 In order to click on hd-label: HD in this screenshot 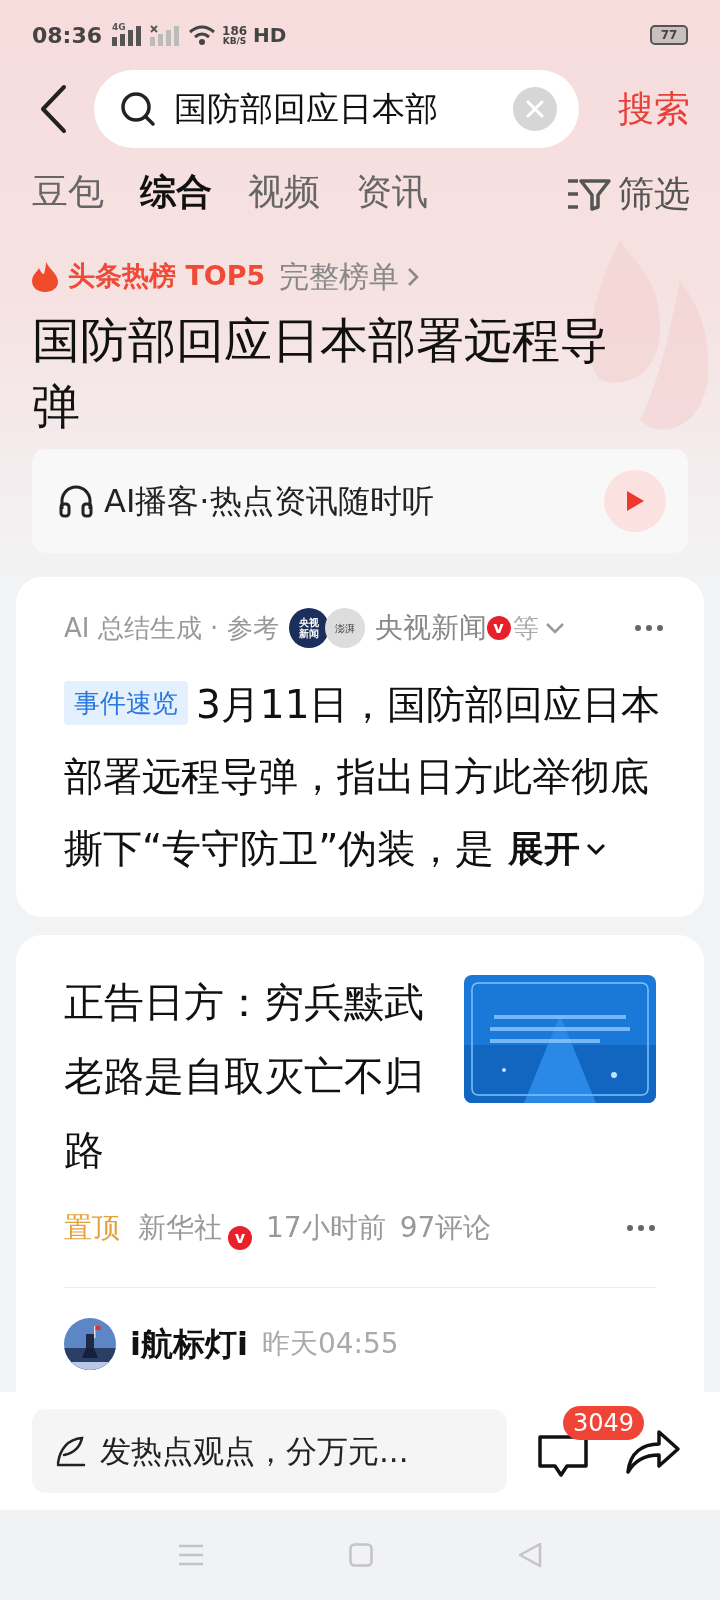, I will do `click(270, 35)`.